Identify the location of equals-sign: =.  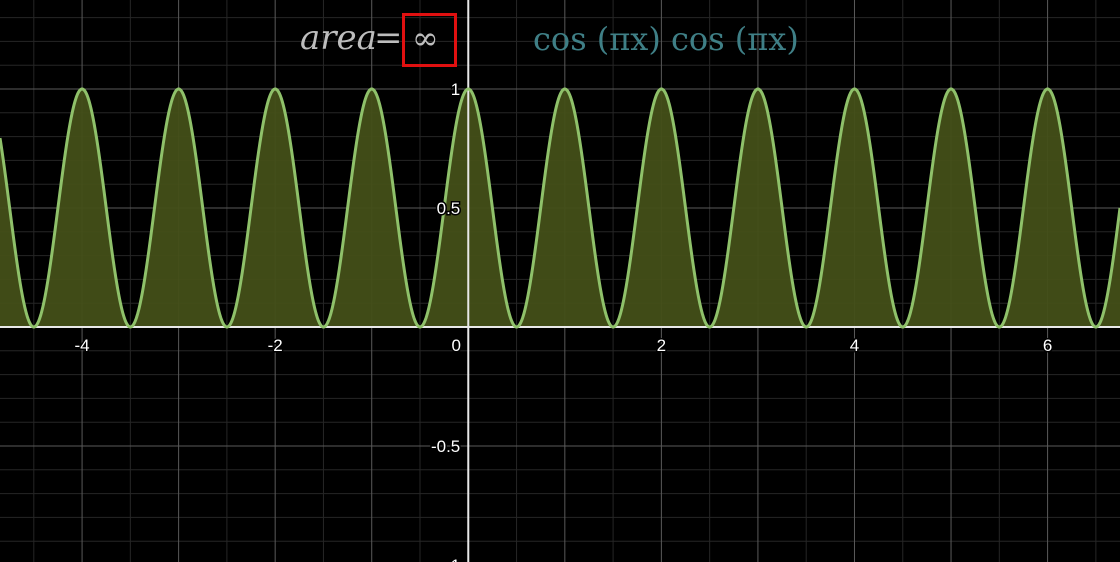
(388, 38).